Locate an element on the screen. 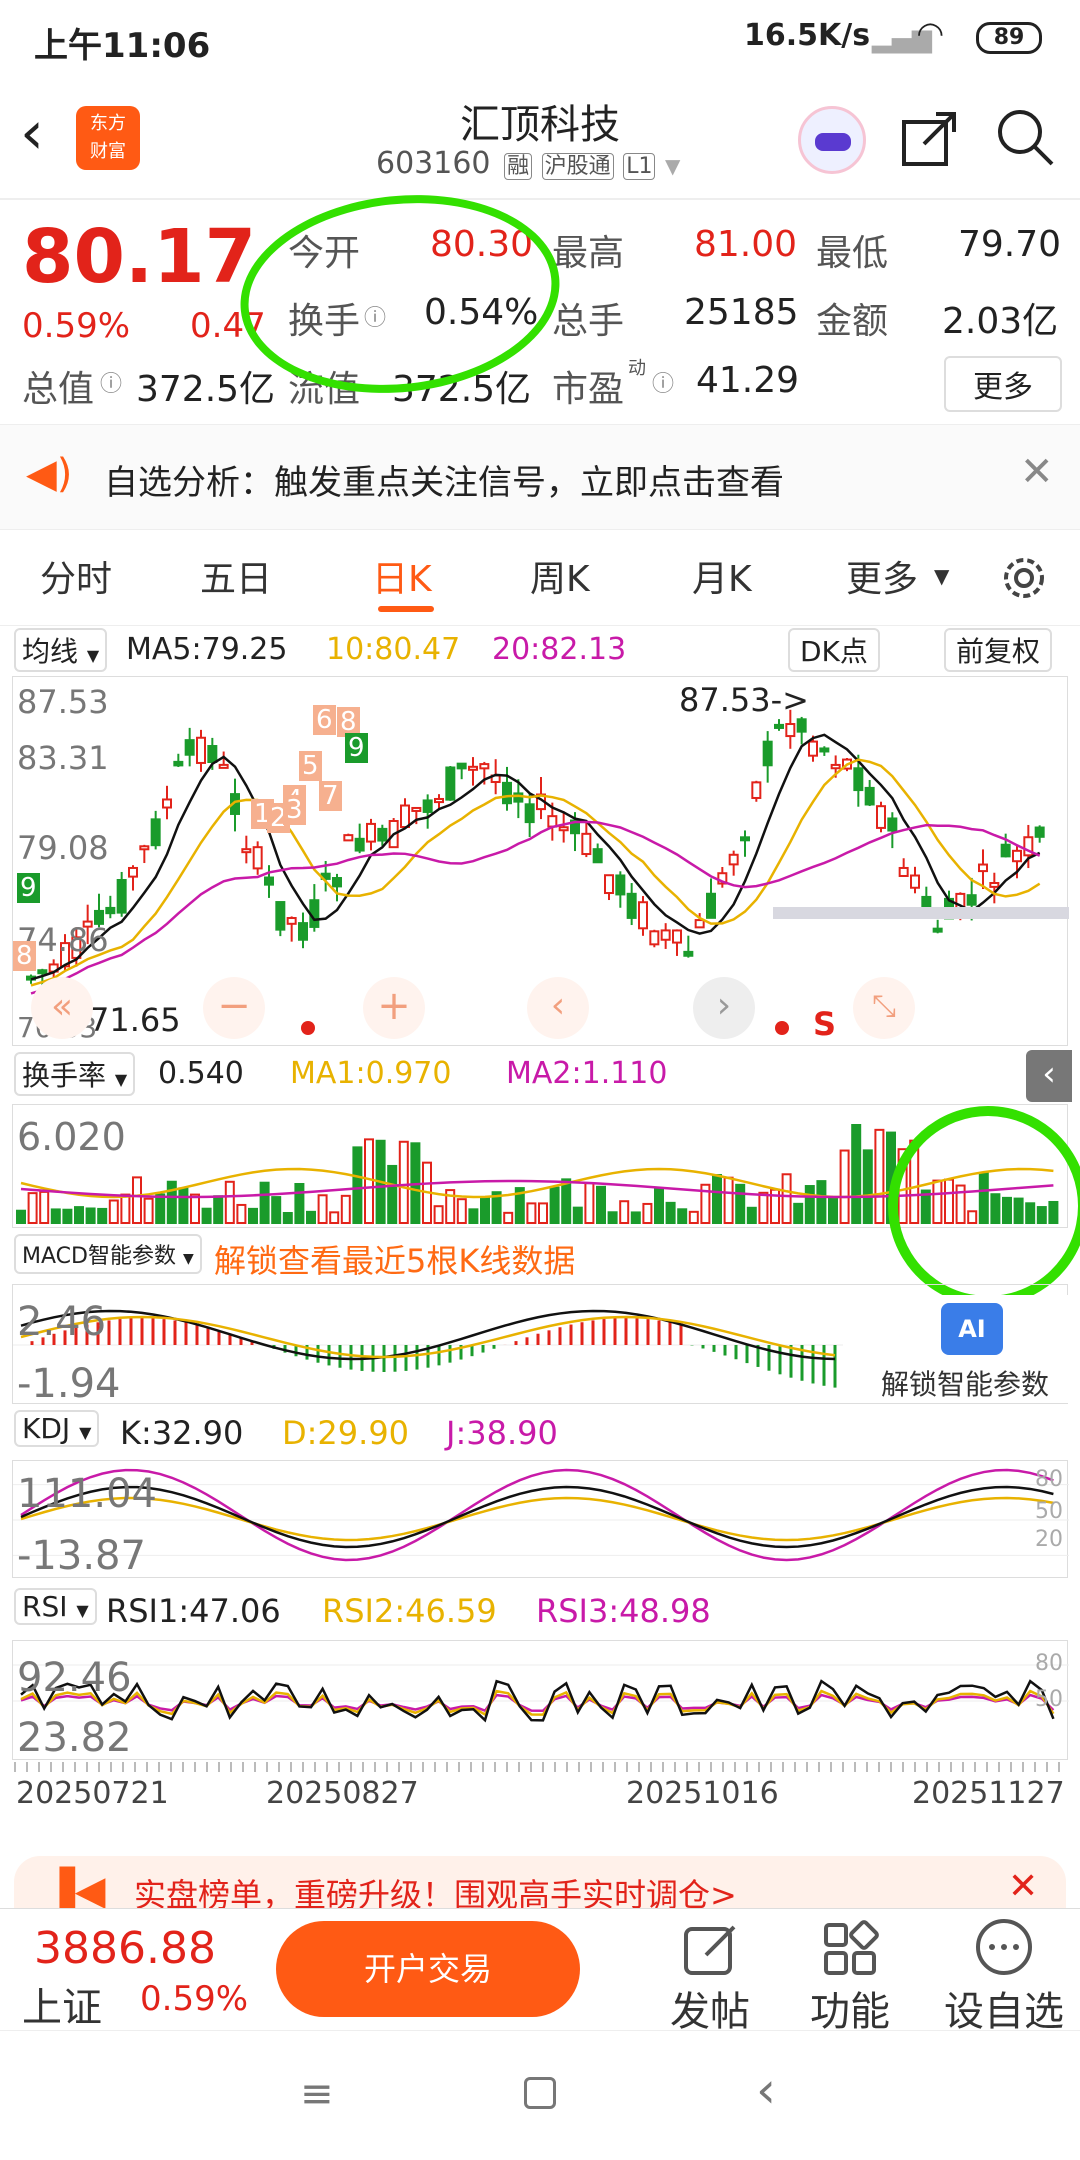 Image resolution: width=1080 pixels, height=2160 pixels. kdj-select: KDJ ▼ is located at coordinates (57, 1428).